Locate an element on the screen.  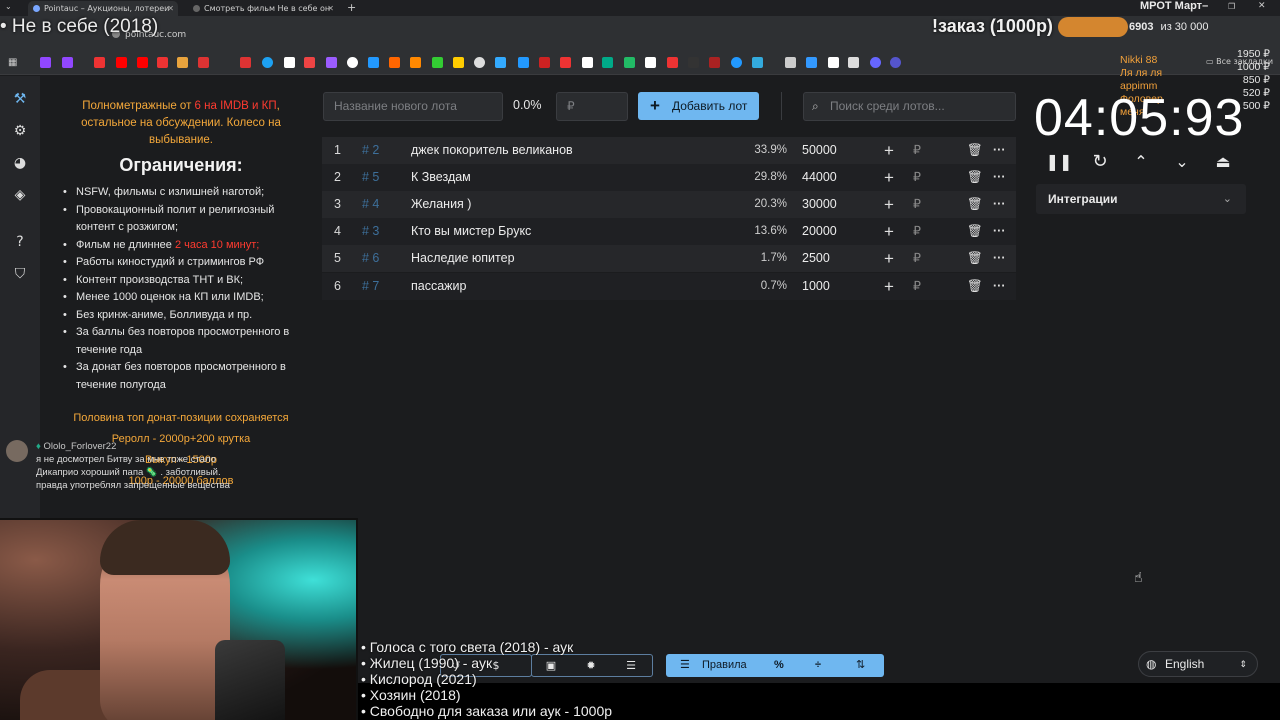
rules-button: Правила is located at coordinates (724, 665).